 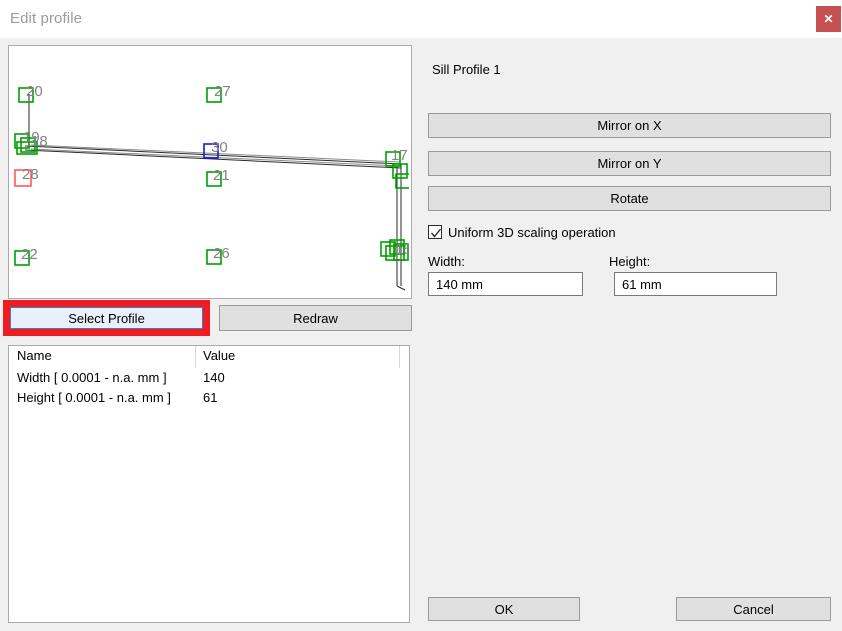 I want to click on svg-text: 18, so click(x=39, y=141).